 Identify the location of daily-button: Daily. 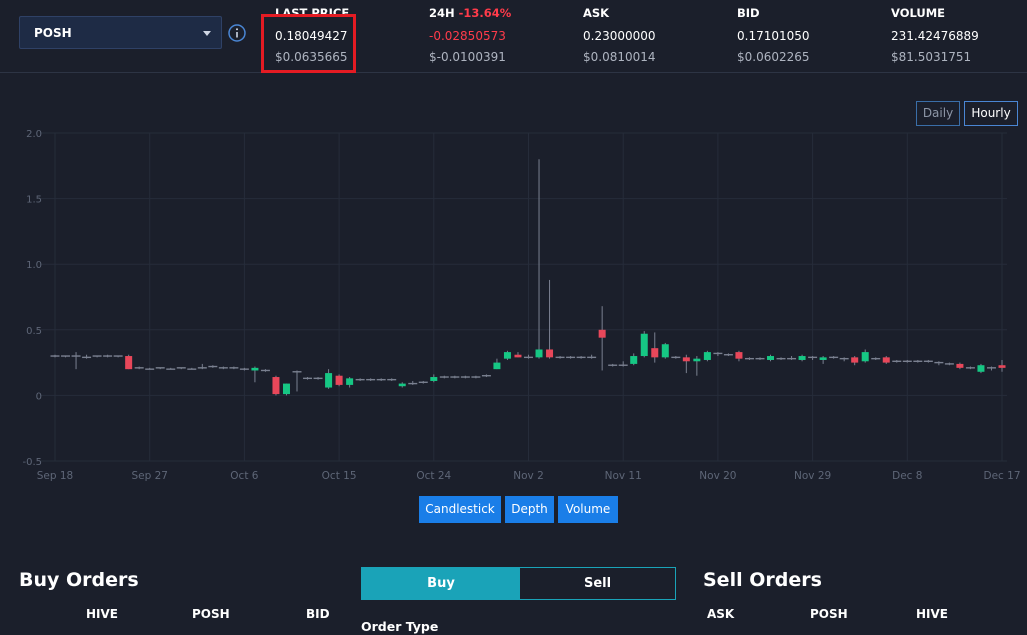
(938, 113).